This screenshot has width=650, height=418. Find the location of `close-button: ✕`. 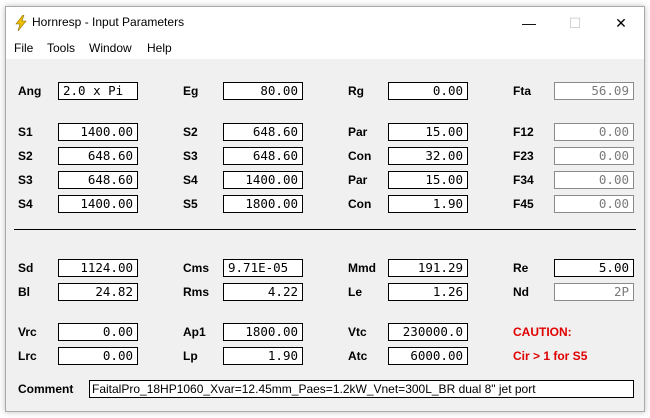

close-button: ✕ is located at coordinates (621, 23).